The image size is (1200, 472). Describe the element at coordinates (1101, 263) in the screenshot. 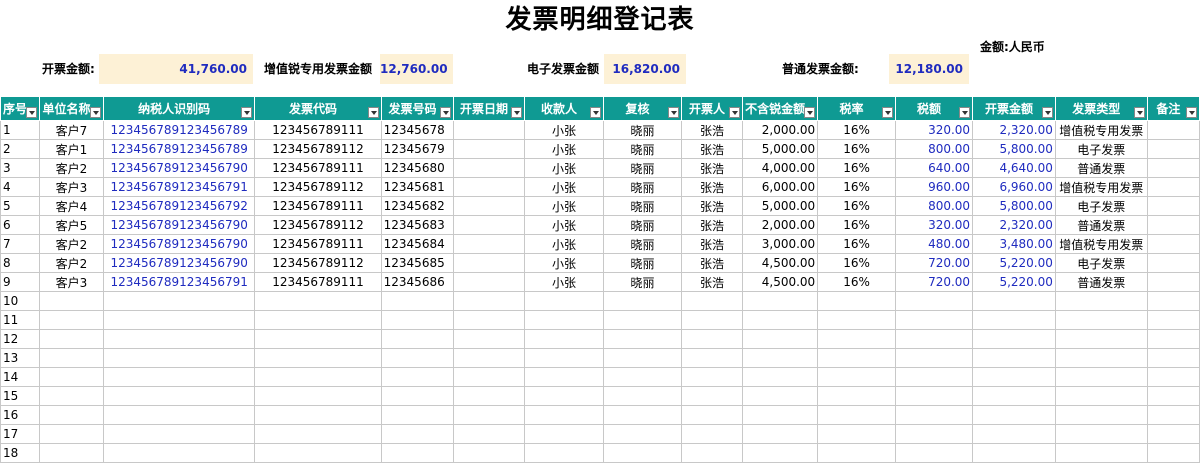

I see `cell-type: 电子发票` at that location.